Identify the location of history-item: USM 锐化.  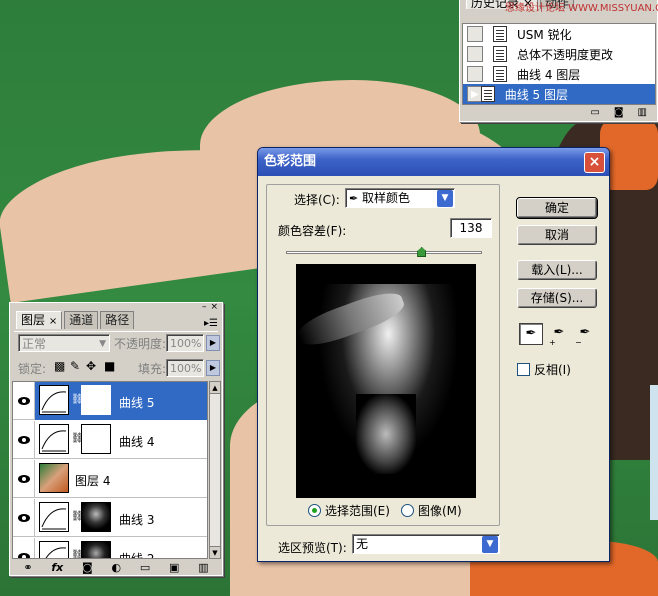
(559, 34).